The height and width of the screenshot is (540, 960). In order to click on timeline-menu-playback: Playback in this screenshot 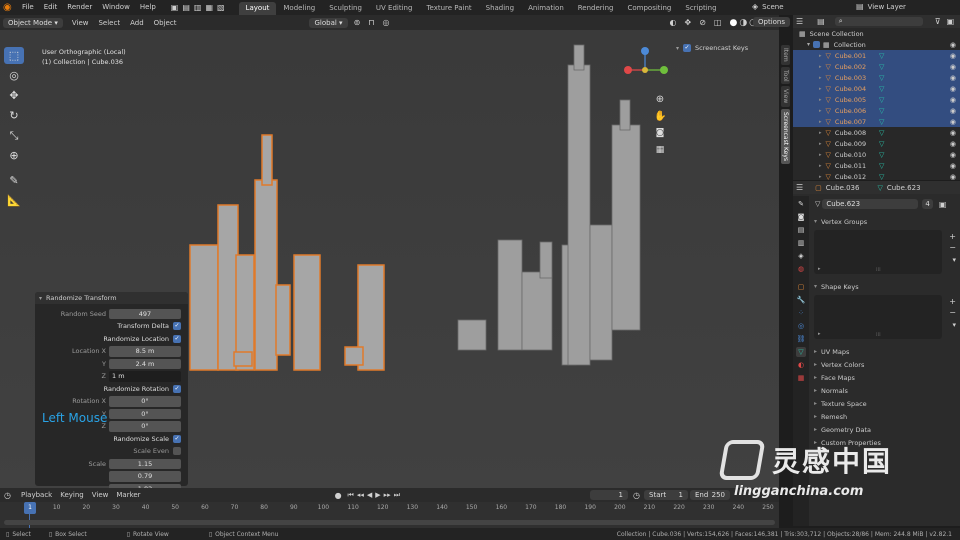, I will do `click(36, 495)`.